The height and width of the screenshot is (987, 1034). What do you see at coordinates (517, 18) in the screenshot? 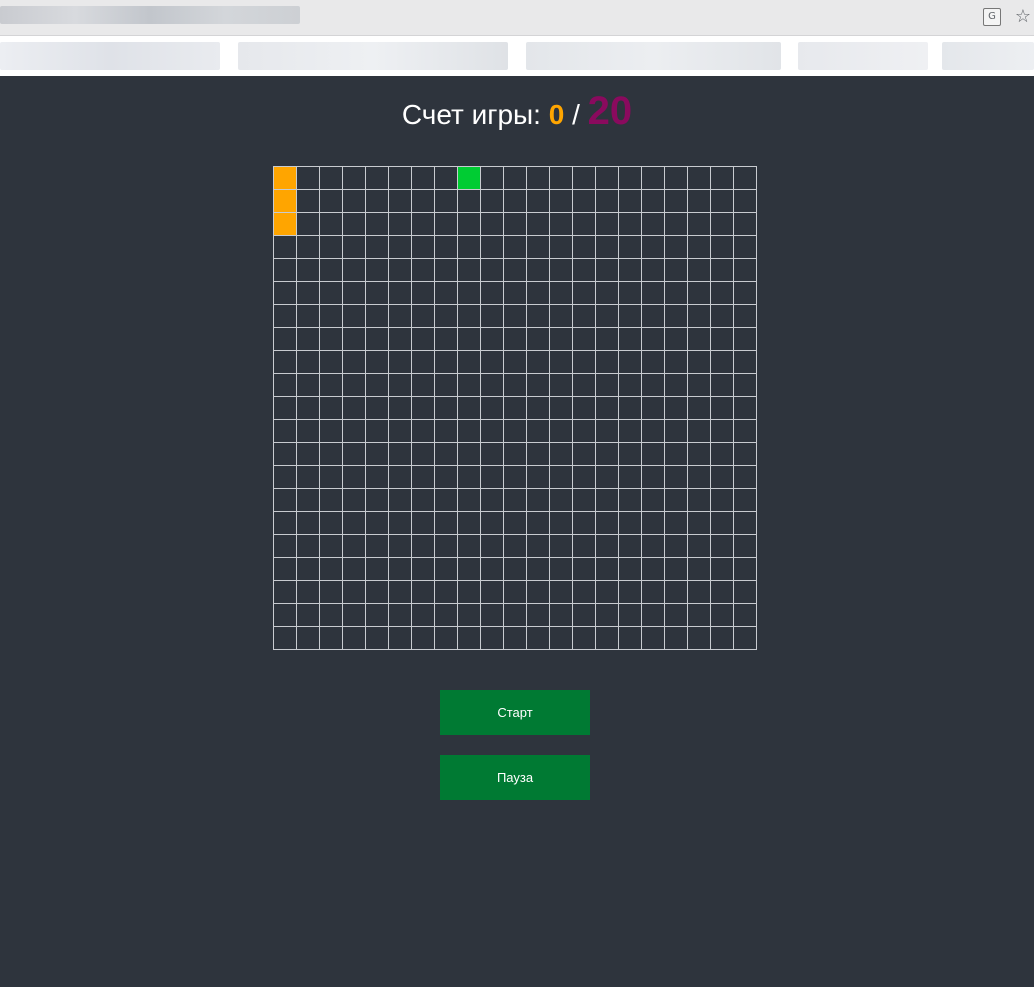
I see `browser-tab-strip: G ☆` at bounding box center [517, 18].